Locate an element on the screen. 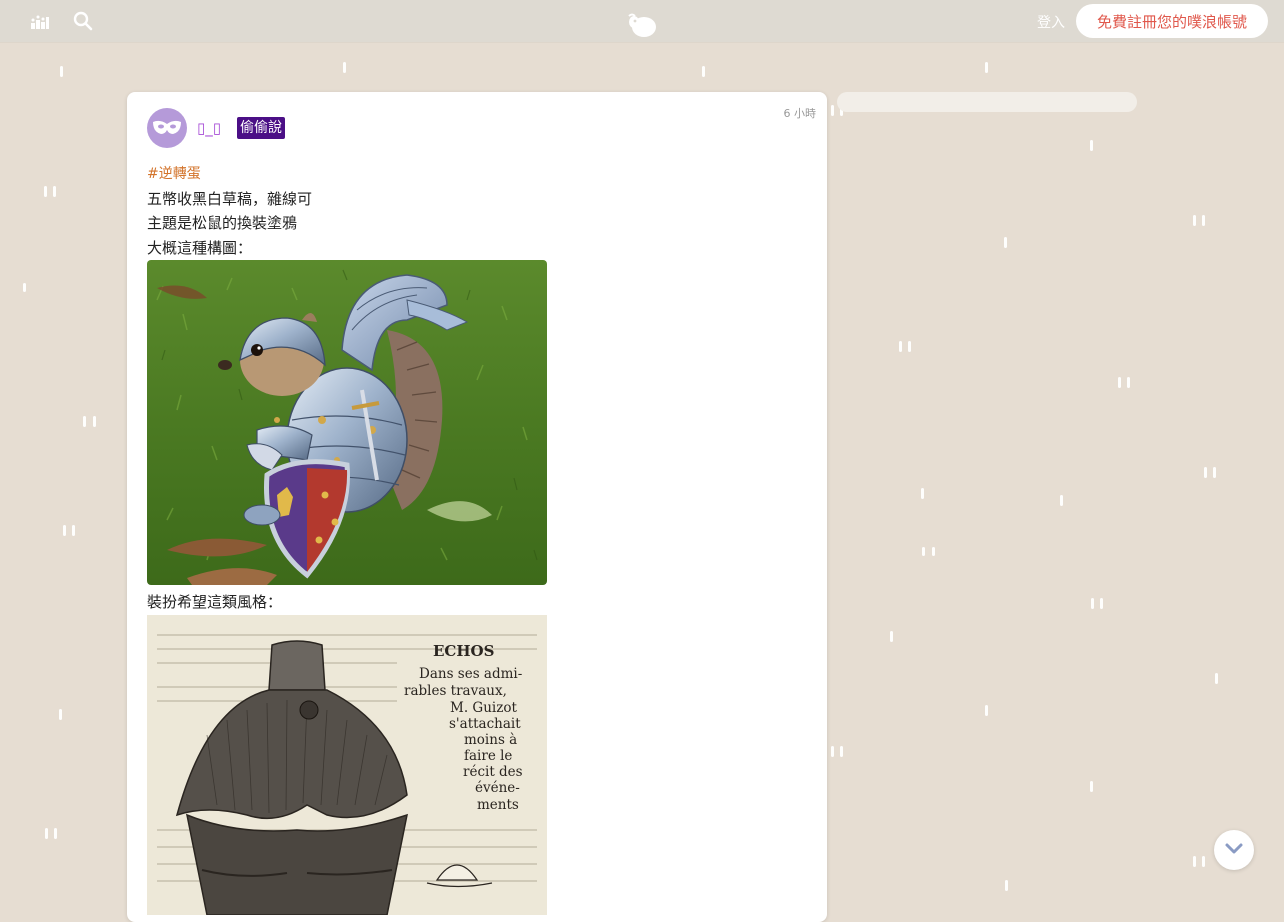 The height and width of the screenshot is (922, 1284). post-username: ▯_▯ is located at coordinates (209, 128).